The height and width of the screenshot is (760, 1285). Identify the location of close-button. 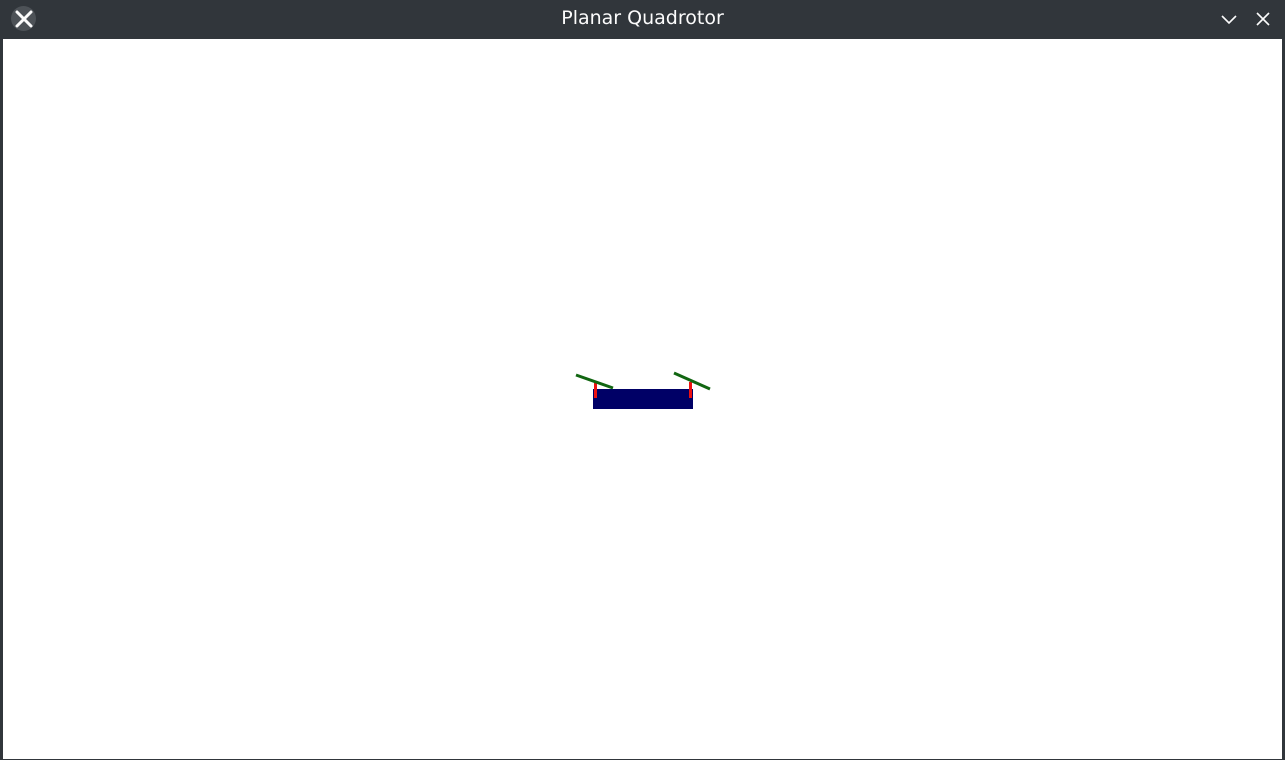
(1263, 19).